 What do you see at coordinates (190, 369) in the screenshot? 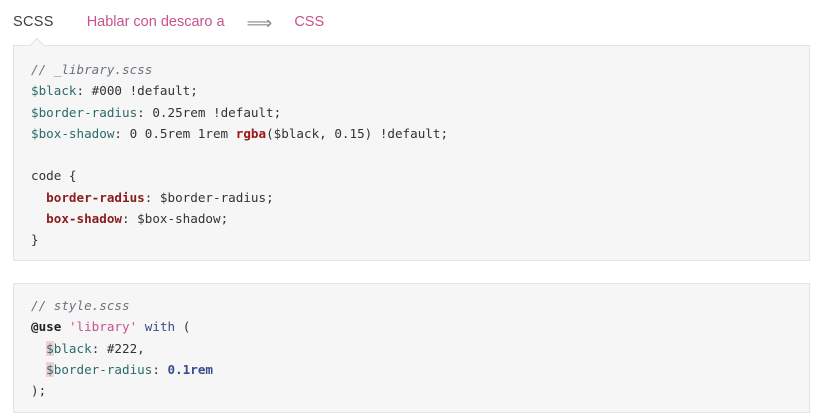
I see `code-number: 0.1rem` at bounding box center [190, 369].